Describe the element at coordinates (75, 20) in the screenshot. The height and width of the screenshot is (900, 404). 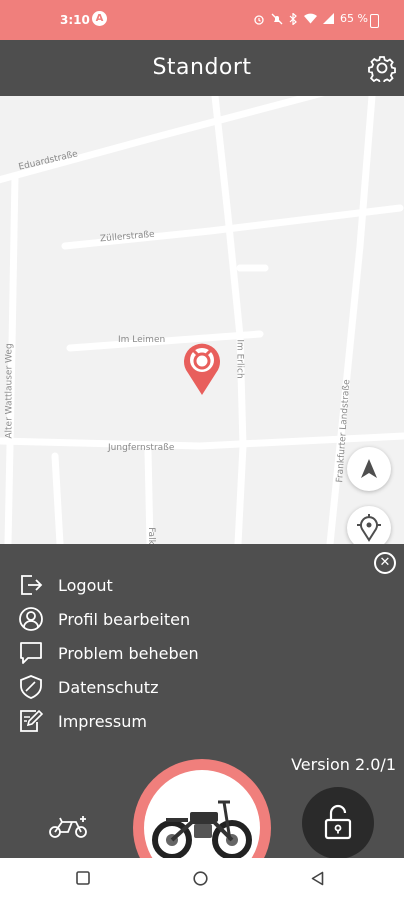
I see `status-time: 3:10` at that location.